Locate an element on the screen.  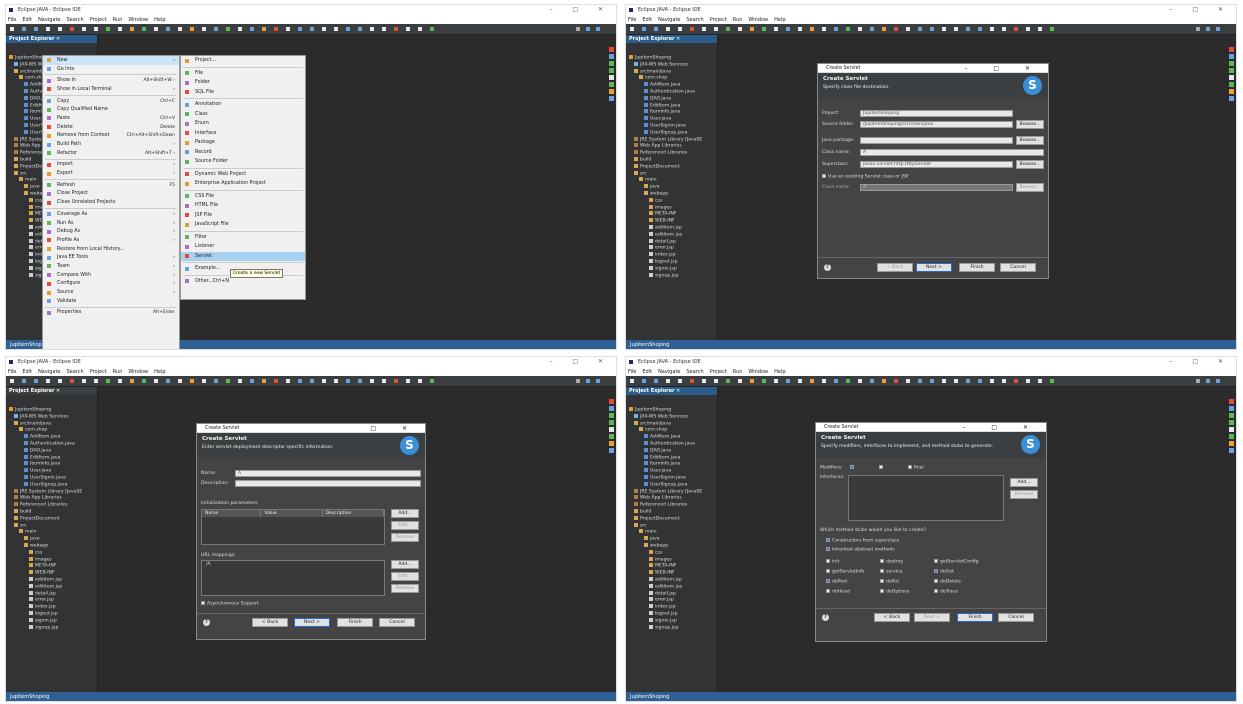
menu-item-source-folder: Source Folder is located at coordinates (243, 162).